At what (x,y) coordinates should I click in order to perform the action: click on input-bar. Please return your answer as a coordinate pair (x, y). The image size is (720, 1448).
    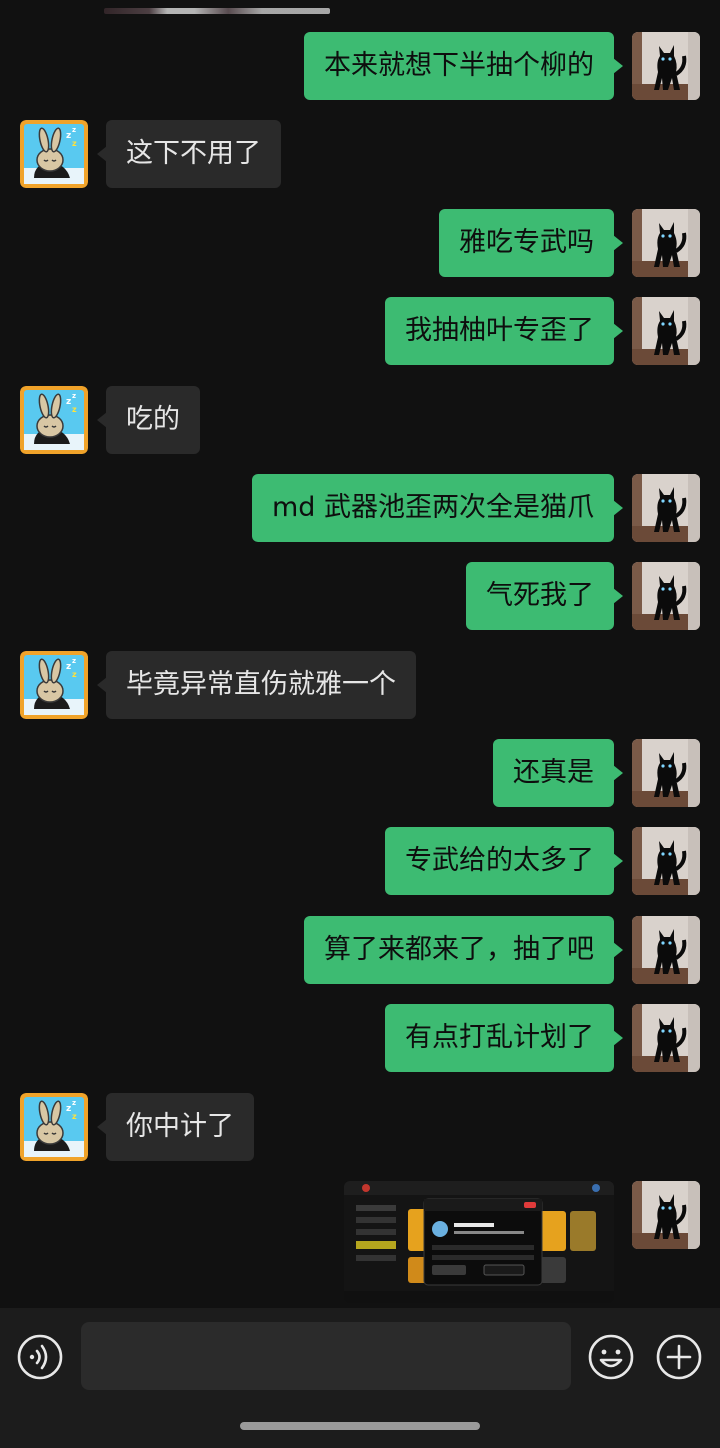
    Looking at the image, I should click on (360, 1378).